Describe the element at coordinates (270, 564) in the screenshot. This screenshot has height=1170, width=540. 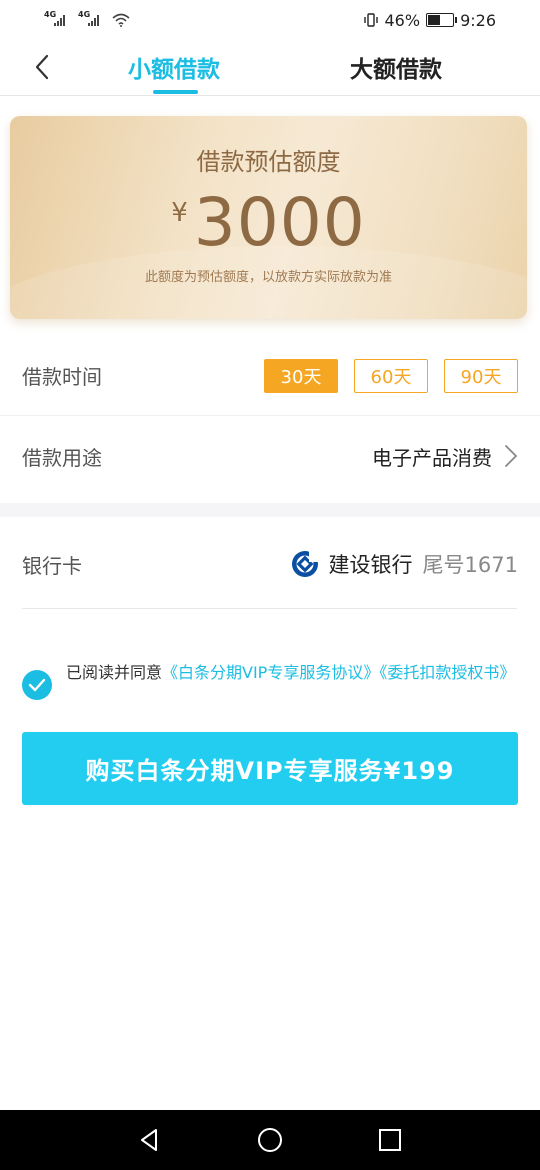
I see `bank-card-row: 银行卡 建设银行 尾号1671` at that location.